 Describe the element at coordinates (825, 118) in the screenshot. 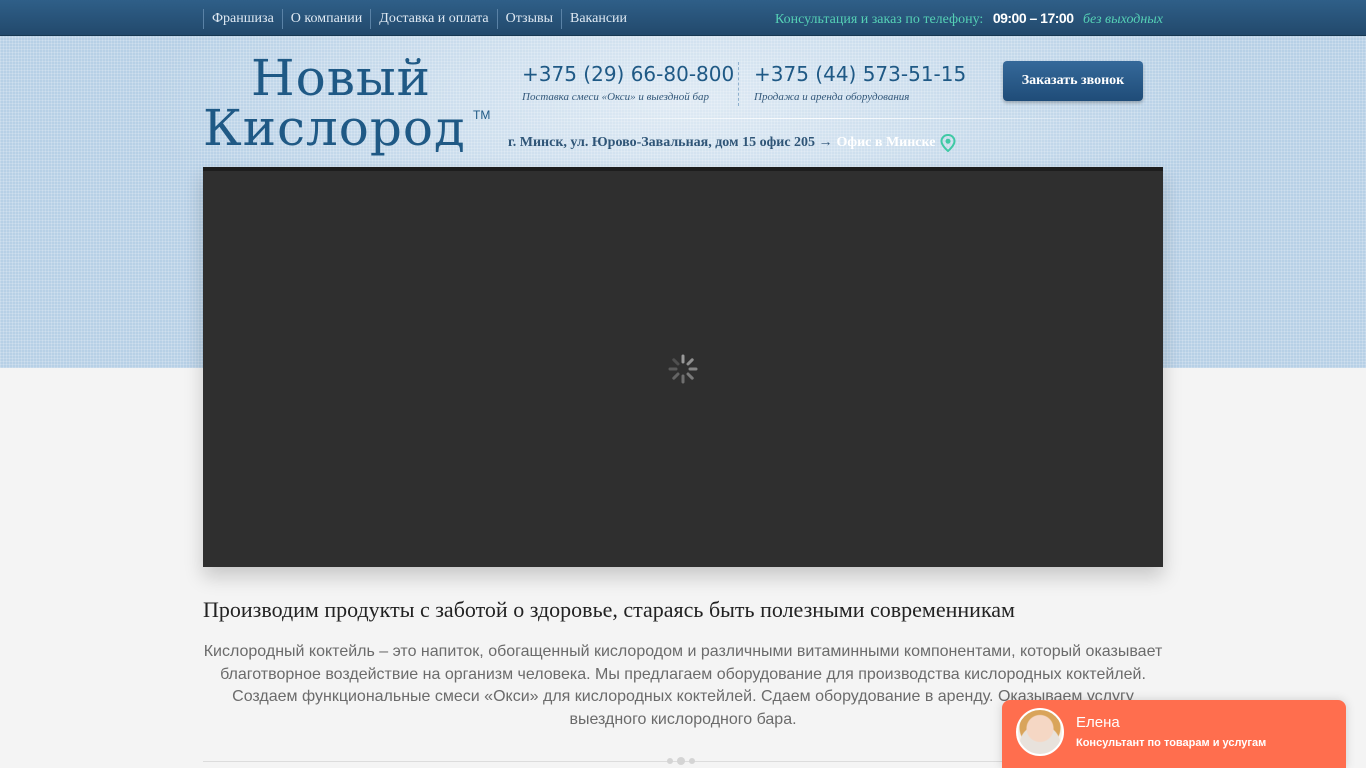

I see `header-divider` at that location.